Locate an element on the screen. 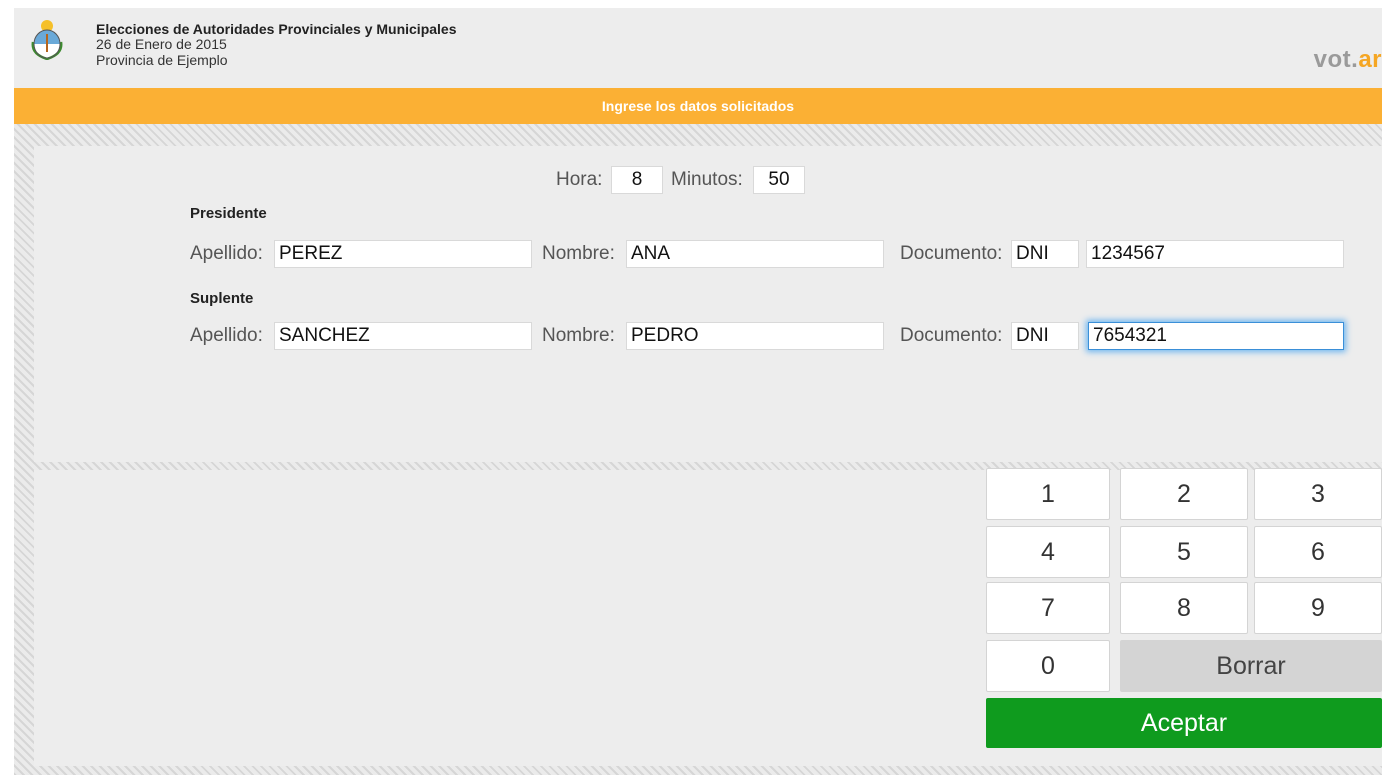  vot-ar-logo: vot.ar is located at coordinates (1348, 60).